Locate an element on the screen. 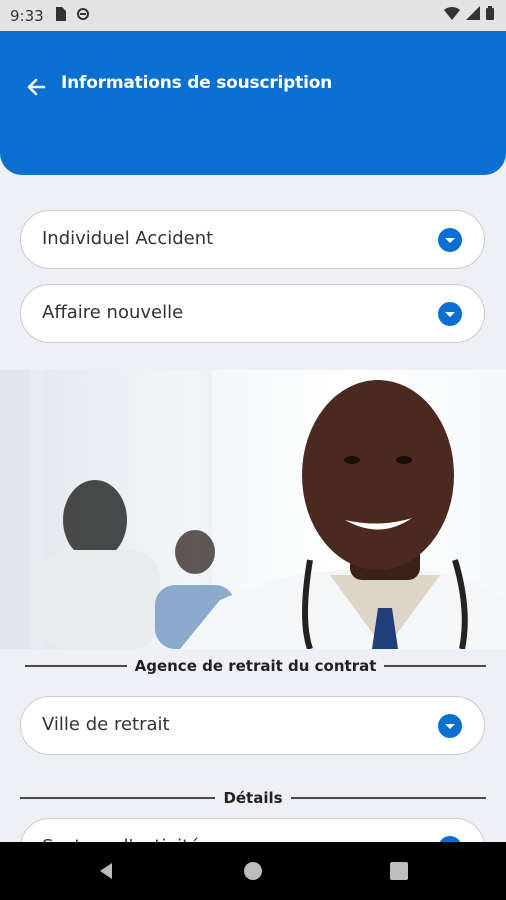 The image size is (506, 900). battery-icon is located at coordinates (490, 15).